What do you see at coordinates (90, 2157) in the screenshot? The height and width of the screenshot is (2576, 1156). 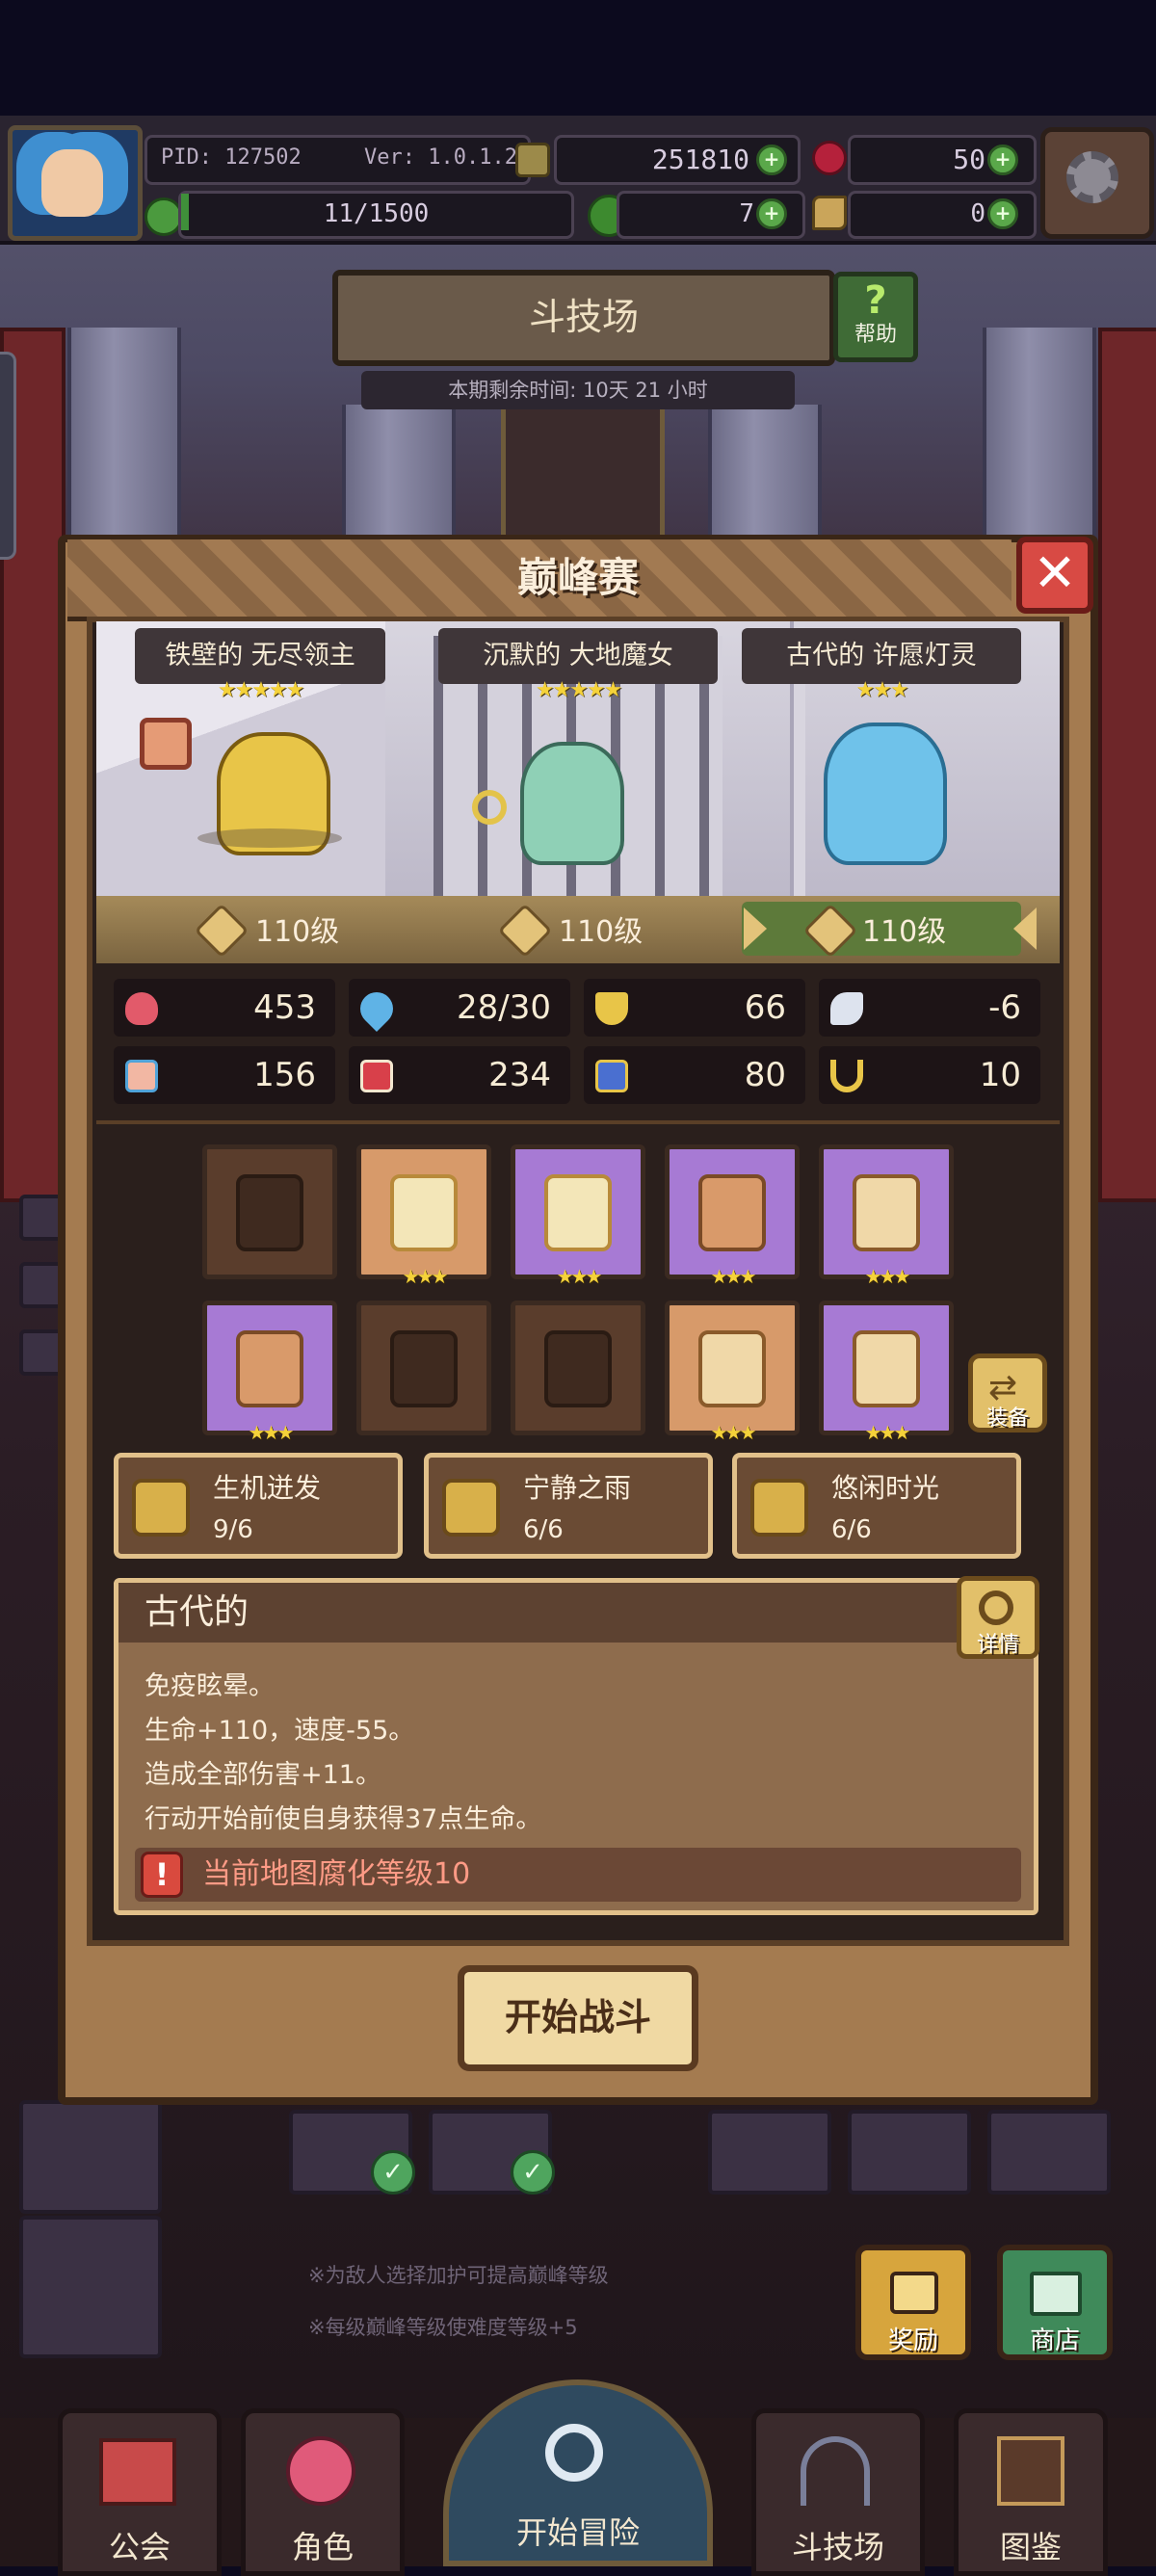 I see `slot-tile` at bounding box center [90, 2157].